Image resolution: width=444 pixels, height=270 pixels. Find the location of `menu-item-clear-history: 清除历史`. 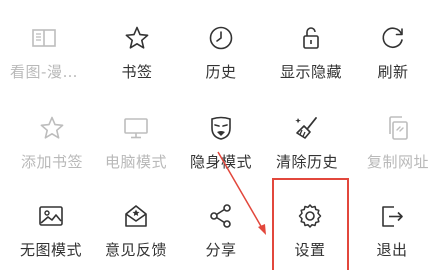

menu-item-clear-history: 清除历史 is located at coordinates (307, 134).